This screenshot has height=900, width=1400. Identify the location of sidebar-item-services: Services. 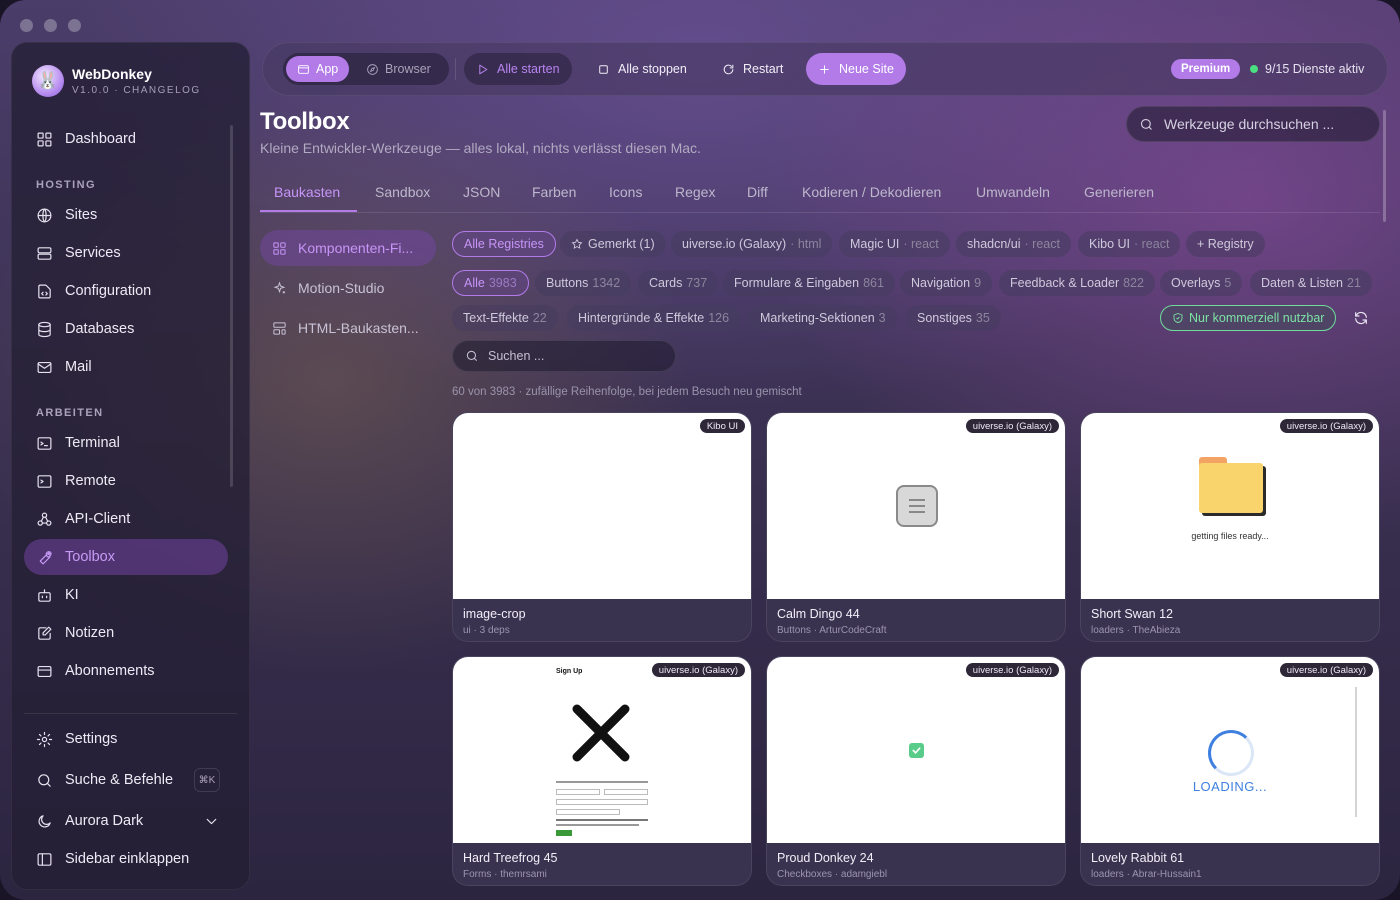
(126, 253).